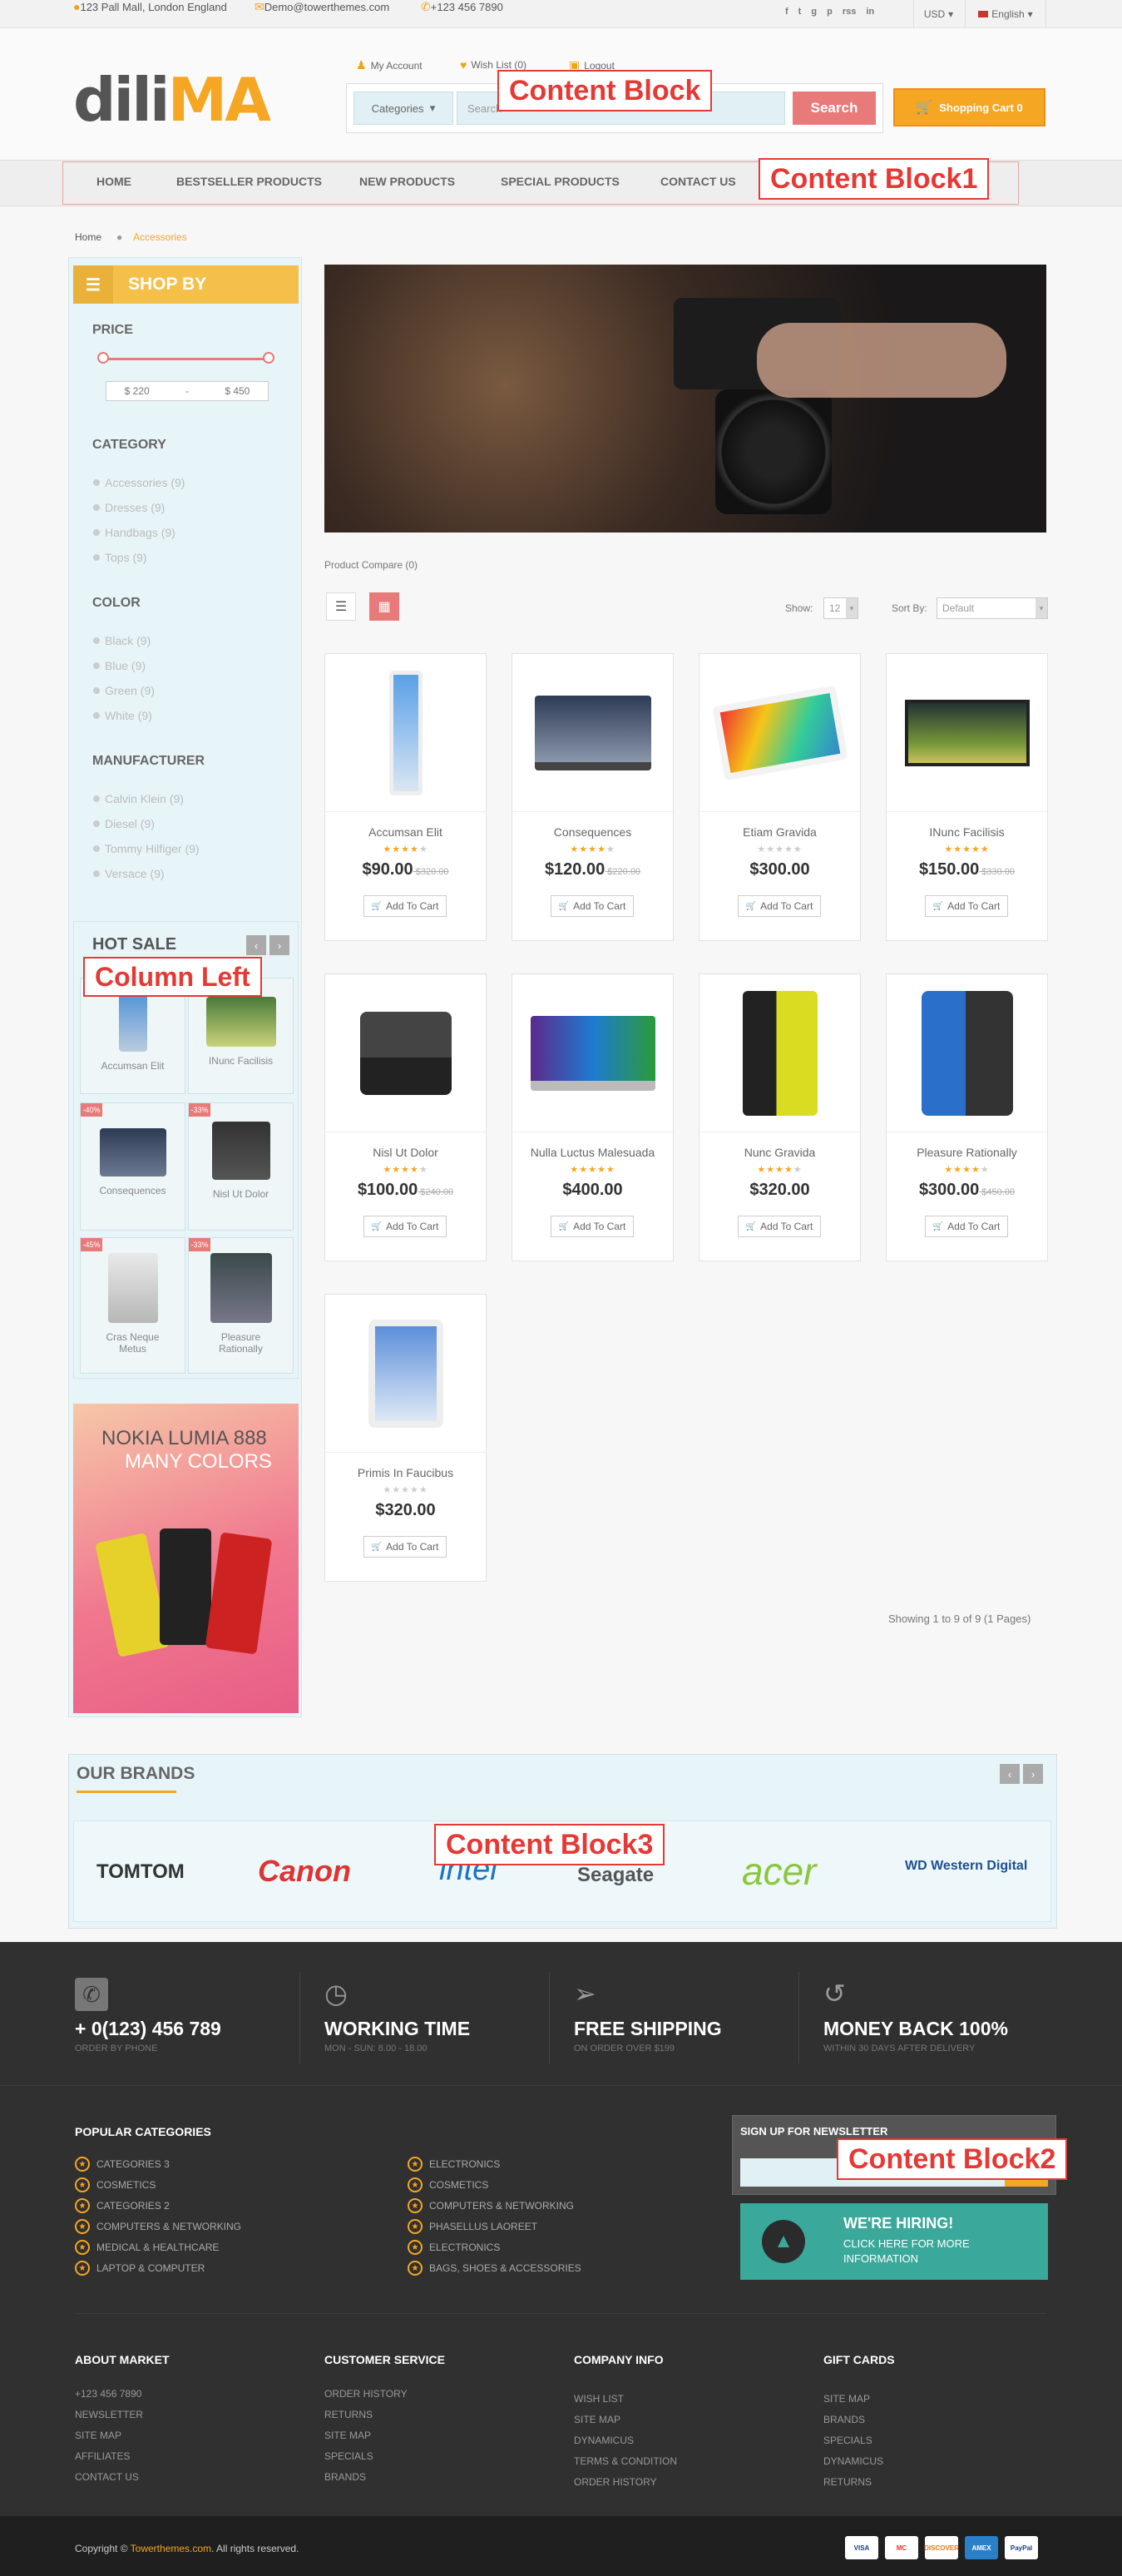 This screenshot has height=2576, width=1122. I want to click on filter-category: Tops (9), so click(120, 557).